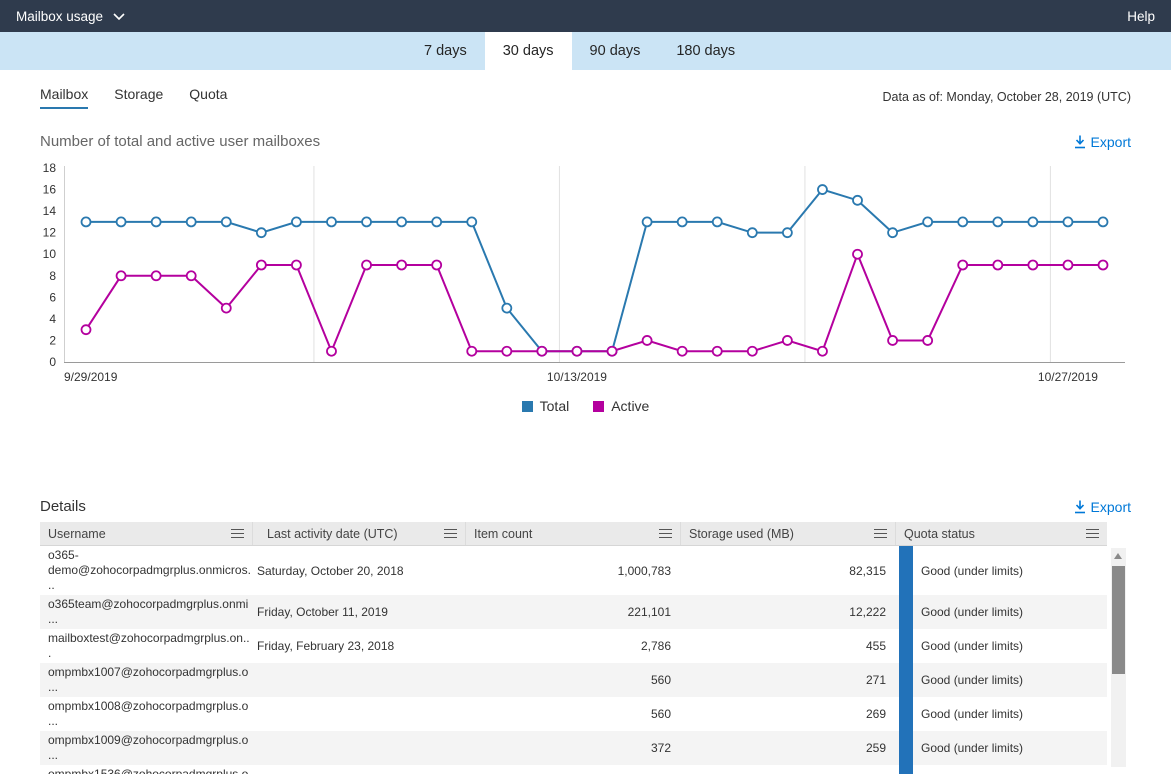 This screenshot has height=774, width=1171. Describe the element at coordinates (615, 51) in the screenshot. I see `tab-90-days: 90 days` at that location.